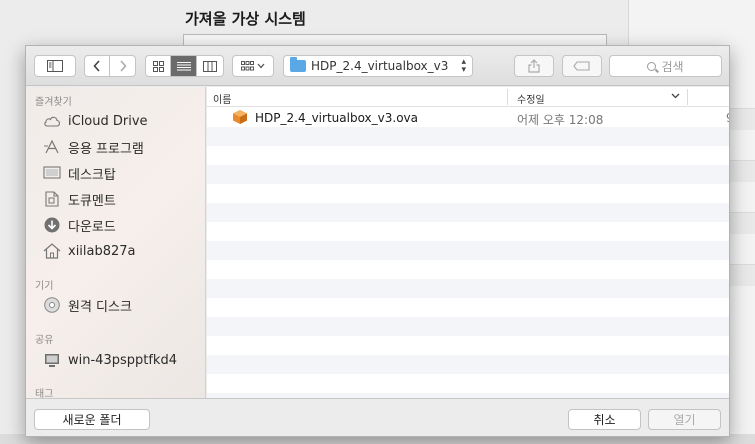 This screenshot has height=444, width=755. What do you see at coordinates (672, 66) in the screenshot?
I see `search-placeholder: 검색` at bounding box center [672, 66].